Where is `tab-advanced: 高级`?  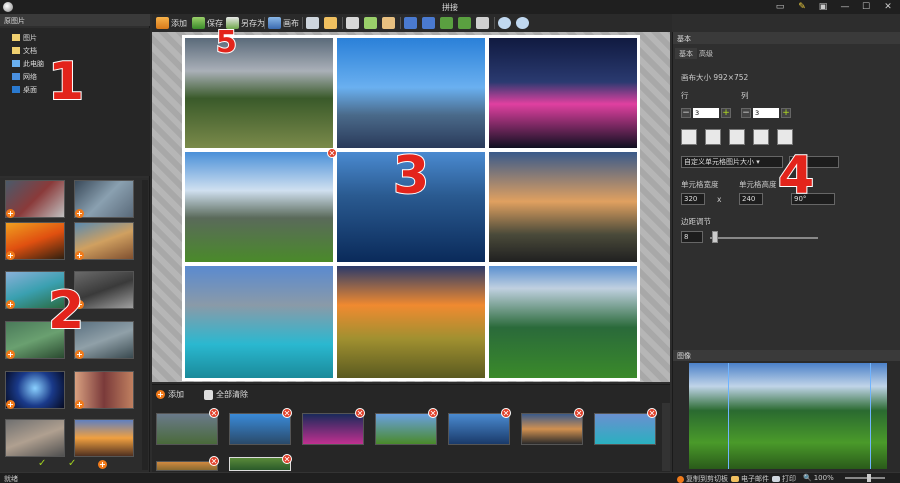 tab-advanced: 高级 is located at coordinates (706, 53).